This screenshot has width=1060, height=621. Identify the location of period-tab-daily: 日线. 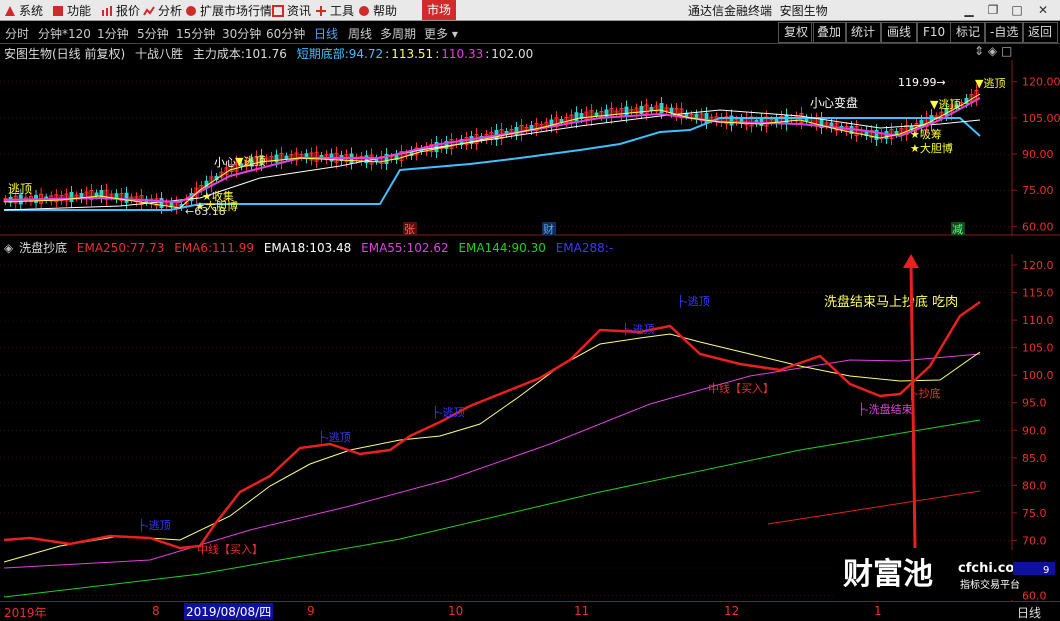
(326, 33).